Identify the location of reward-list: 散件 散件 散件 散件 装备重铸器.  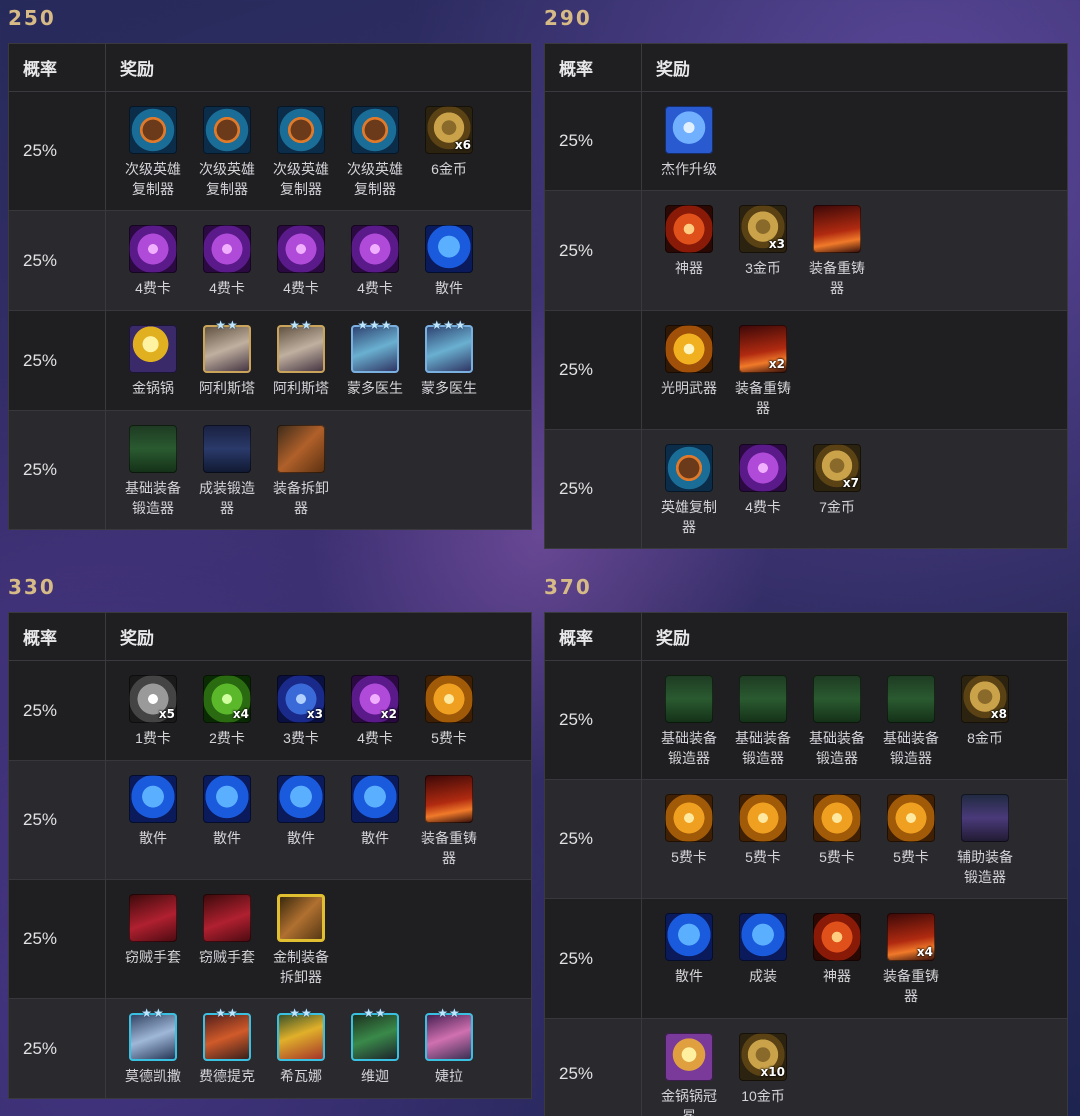
(296, 820).